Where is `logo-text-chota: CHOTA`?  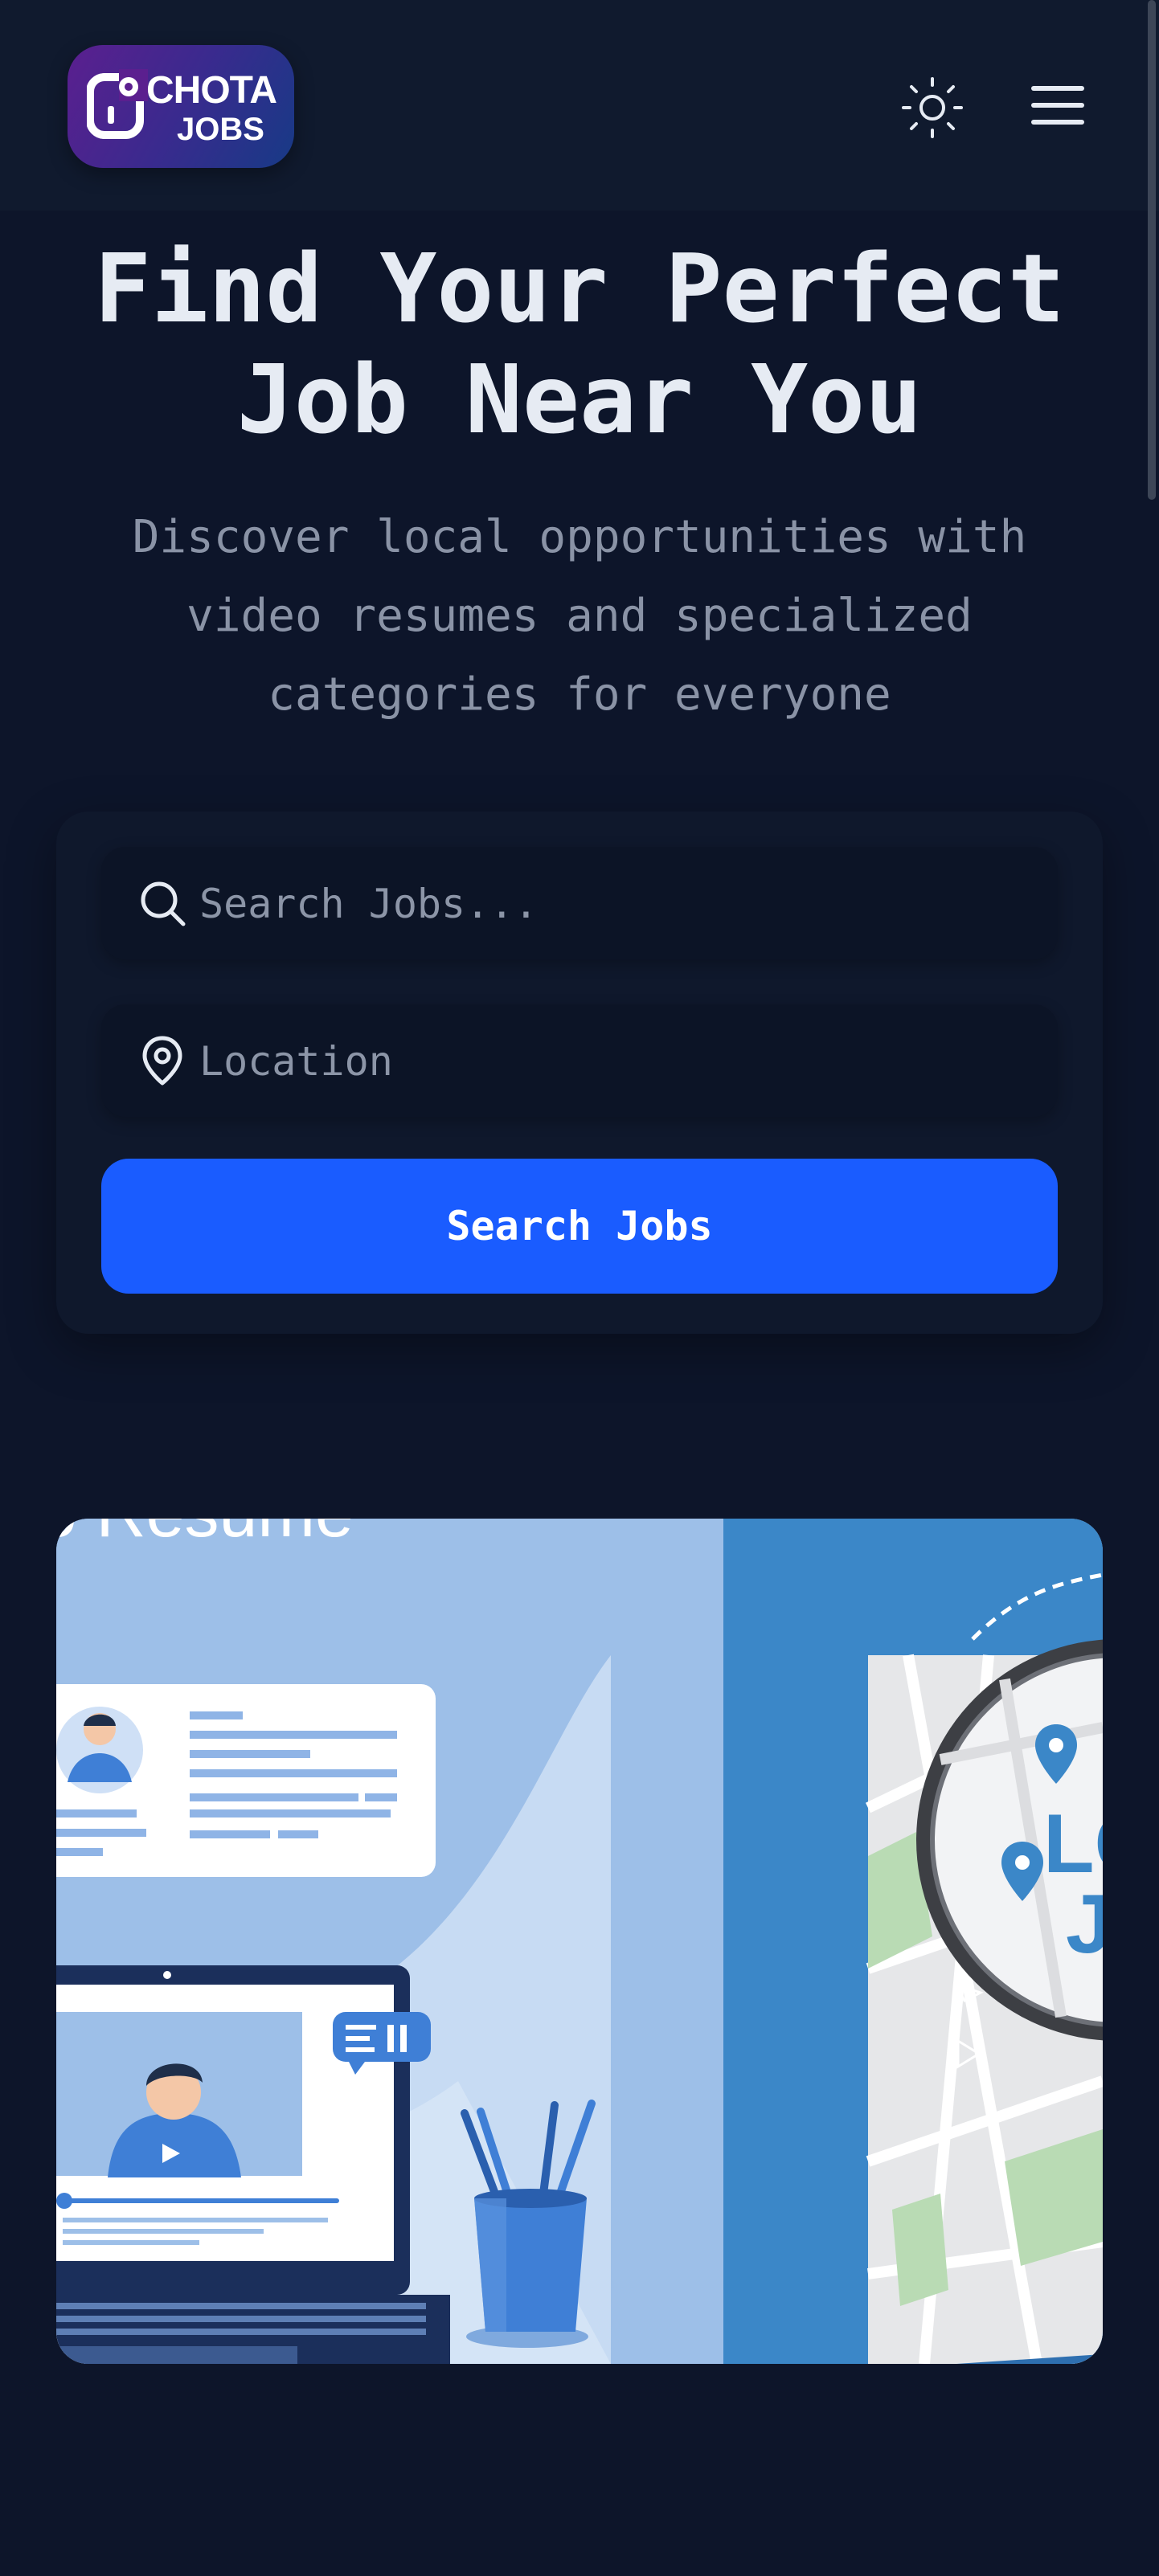 logo-text-chota: CHOTA is located at coordinates (211, 90).